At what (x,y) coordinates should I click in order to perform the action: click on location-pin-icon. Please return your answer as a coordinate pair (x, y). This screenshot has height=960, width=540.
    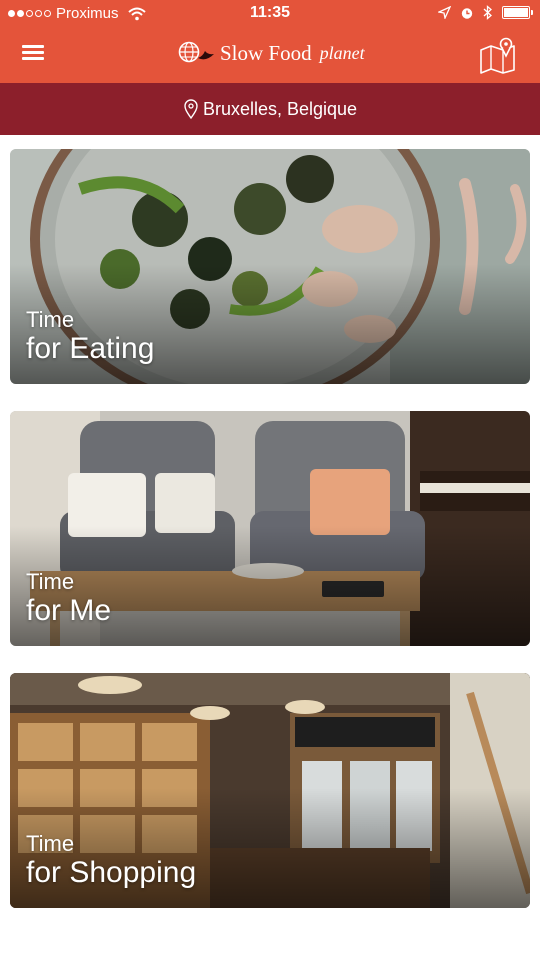
    Looking at the image, I should click on (191, 109).